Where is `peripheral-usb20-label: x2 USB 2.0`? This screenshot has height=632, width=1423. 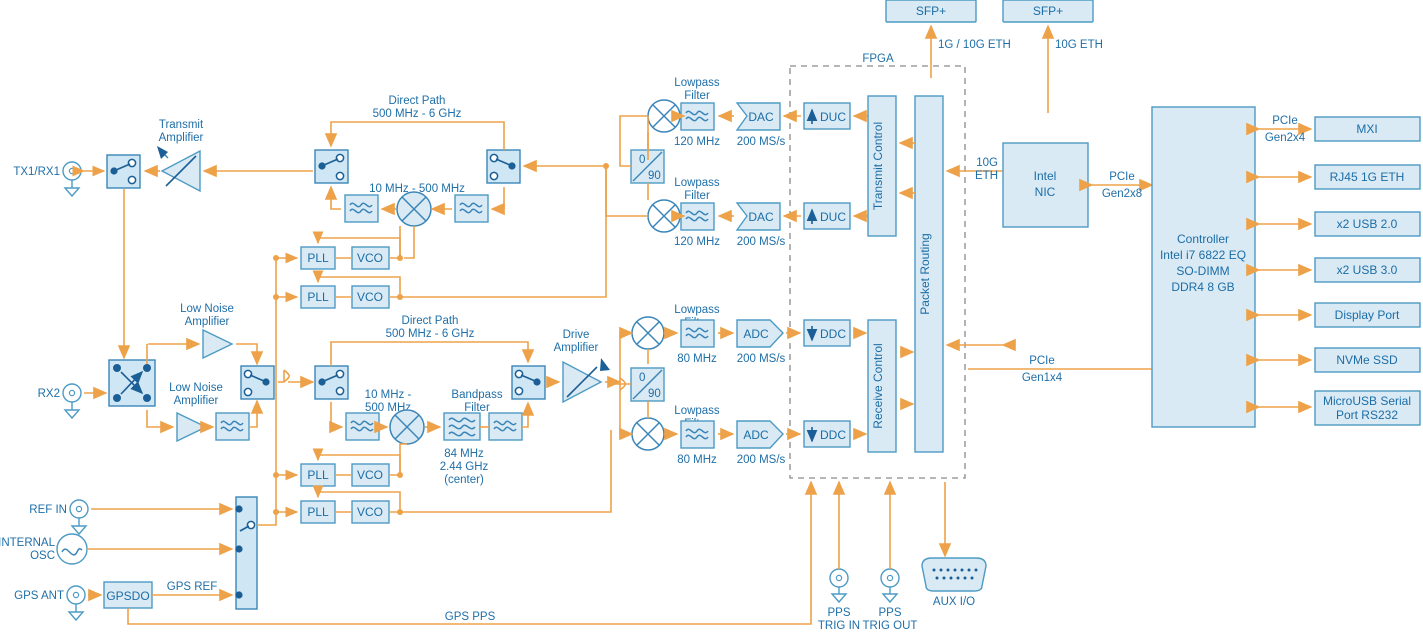
peripheral-usb20-label: x2 USB 2.0 is located at coordinates (1367, 224).